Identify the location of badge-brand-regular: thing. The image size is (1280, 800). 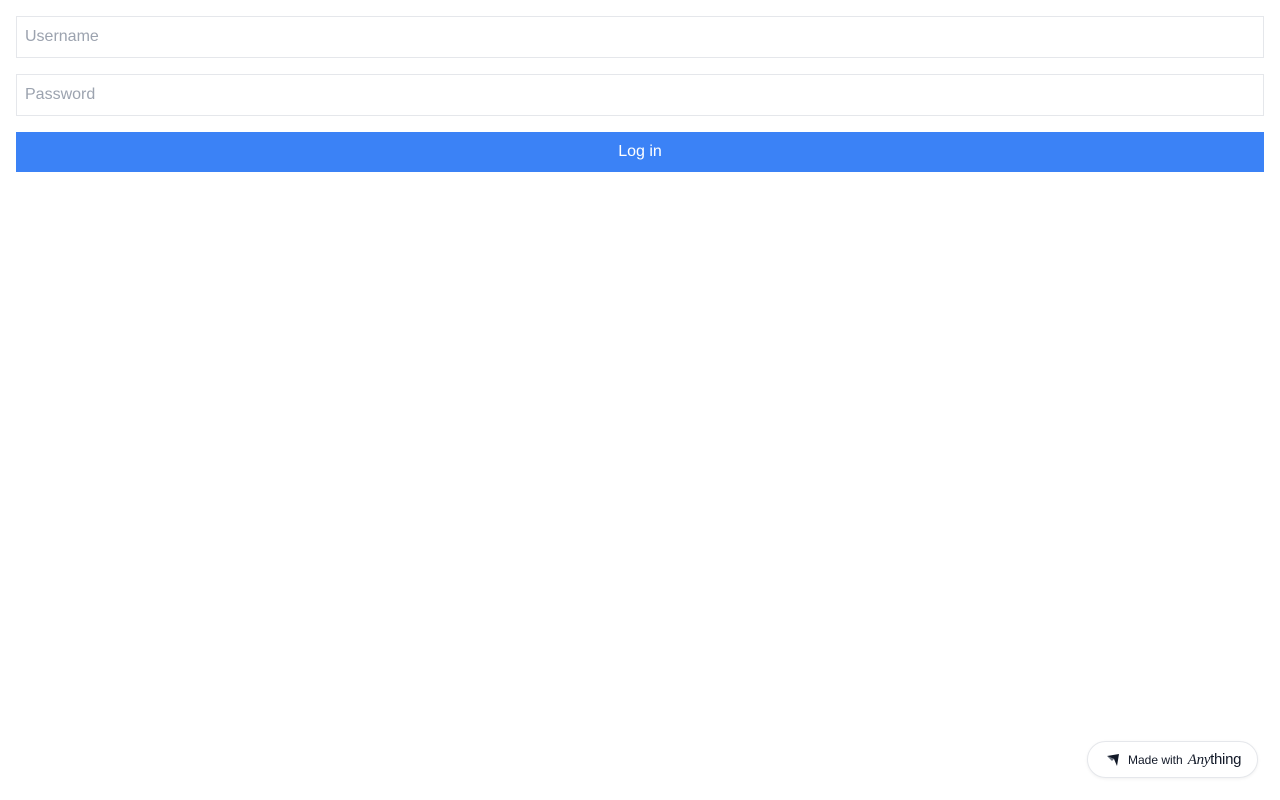
(1226, 759).